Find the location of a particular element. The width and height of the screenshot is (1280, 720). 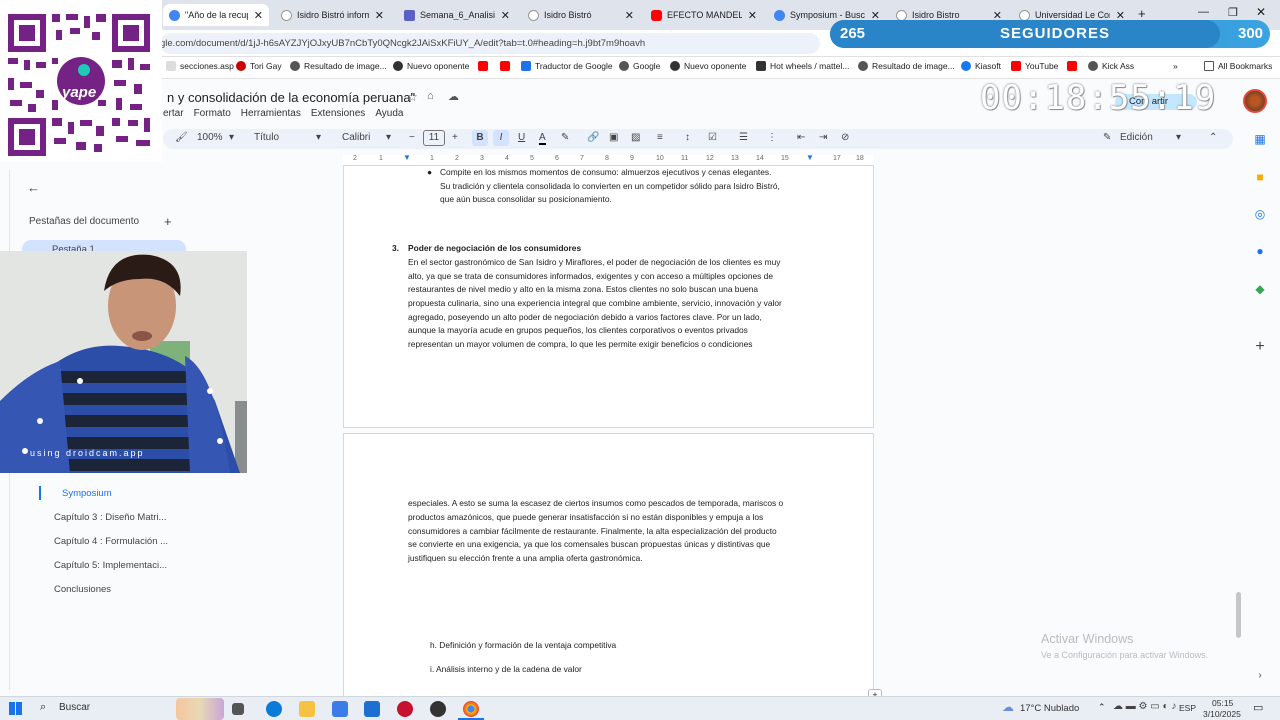

menu-tools: Herramientas is located at coordinates (271, 113).